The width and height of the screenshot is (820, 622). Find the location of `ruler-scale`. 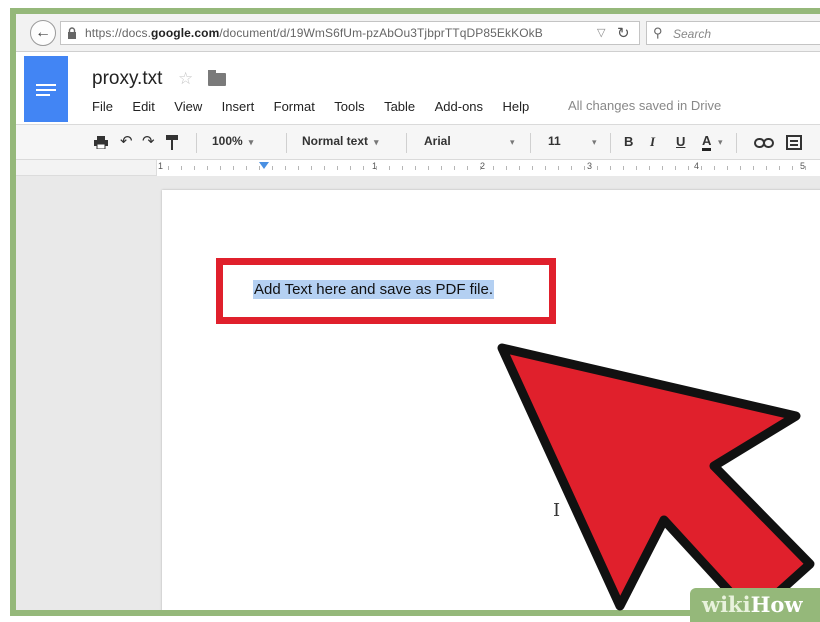

ruler-scale is located at coordinates (488, 168).